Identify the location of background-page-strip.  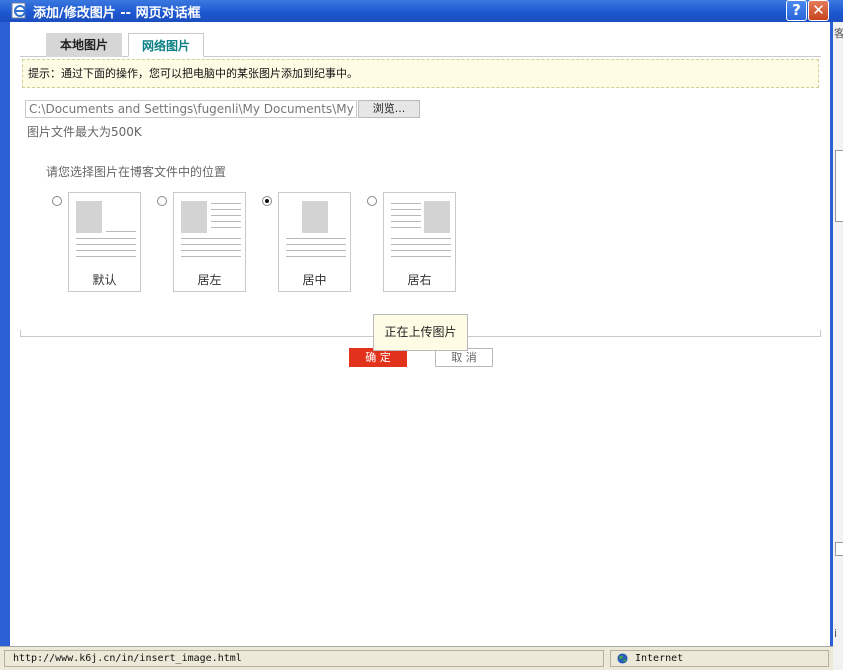
(838, 346).